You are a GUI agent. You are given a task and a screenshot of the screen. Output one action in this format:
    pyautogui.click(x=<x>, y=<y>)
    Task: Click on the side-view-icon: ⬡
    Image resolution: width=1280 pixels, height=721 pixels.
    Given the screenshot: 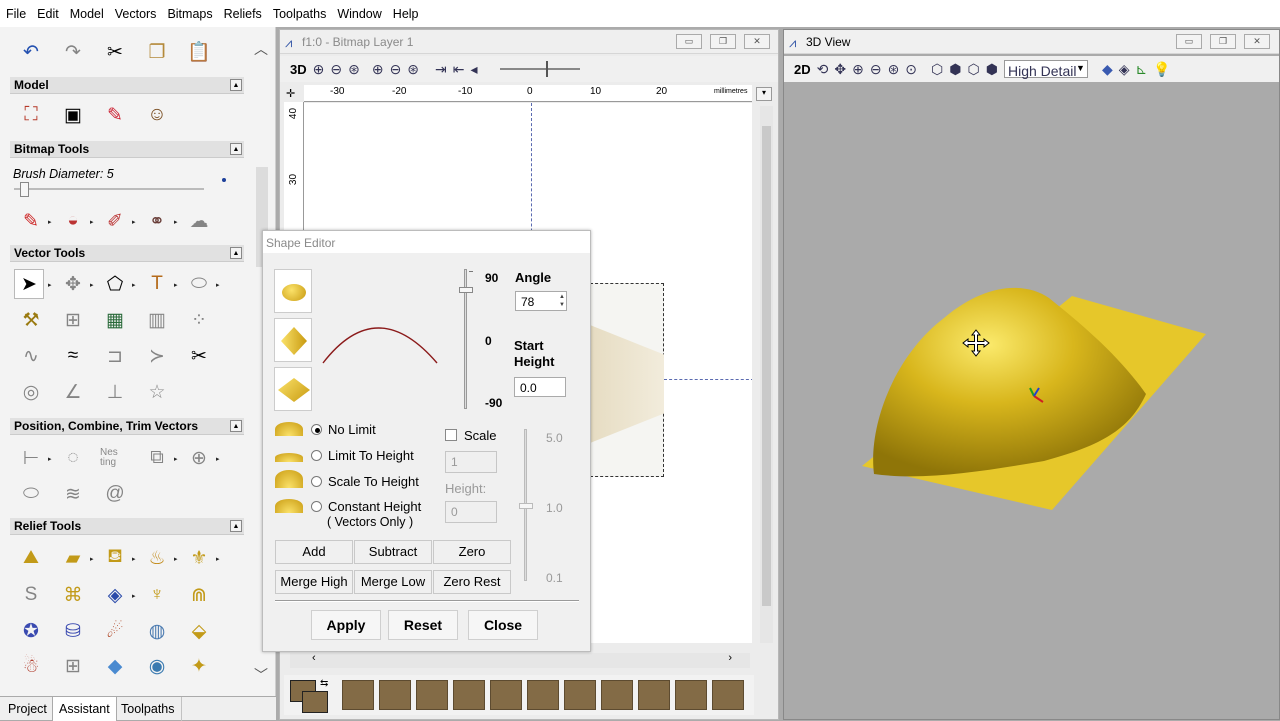 What is the action you would take?
    pyautogui.click(x=974, y=69)
    